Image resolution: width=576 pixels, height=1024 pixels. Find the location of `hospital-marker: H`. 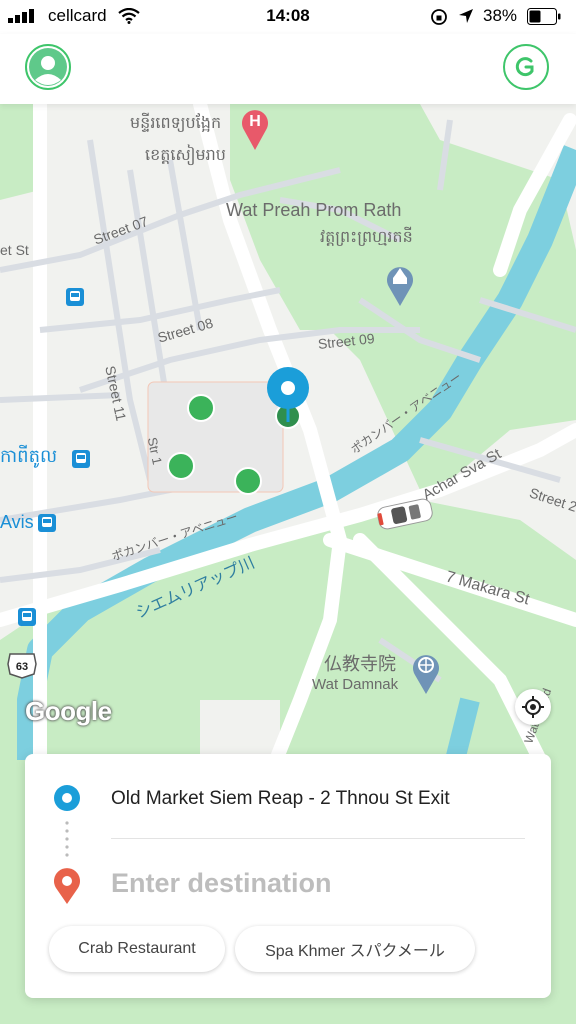

hospital-marker: H is located at coordinates (255, 127).